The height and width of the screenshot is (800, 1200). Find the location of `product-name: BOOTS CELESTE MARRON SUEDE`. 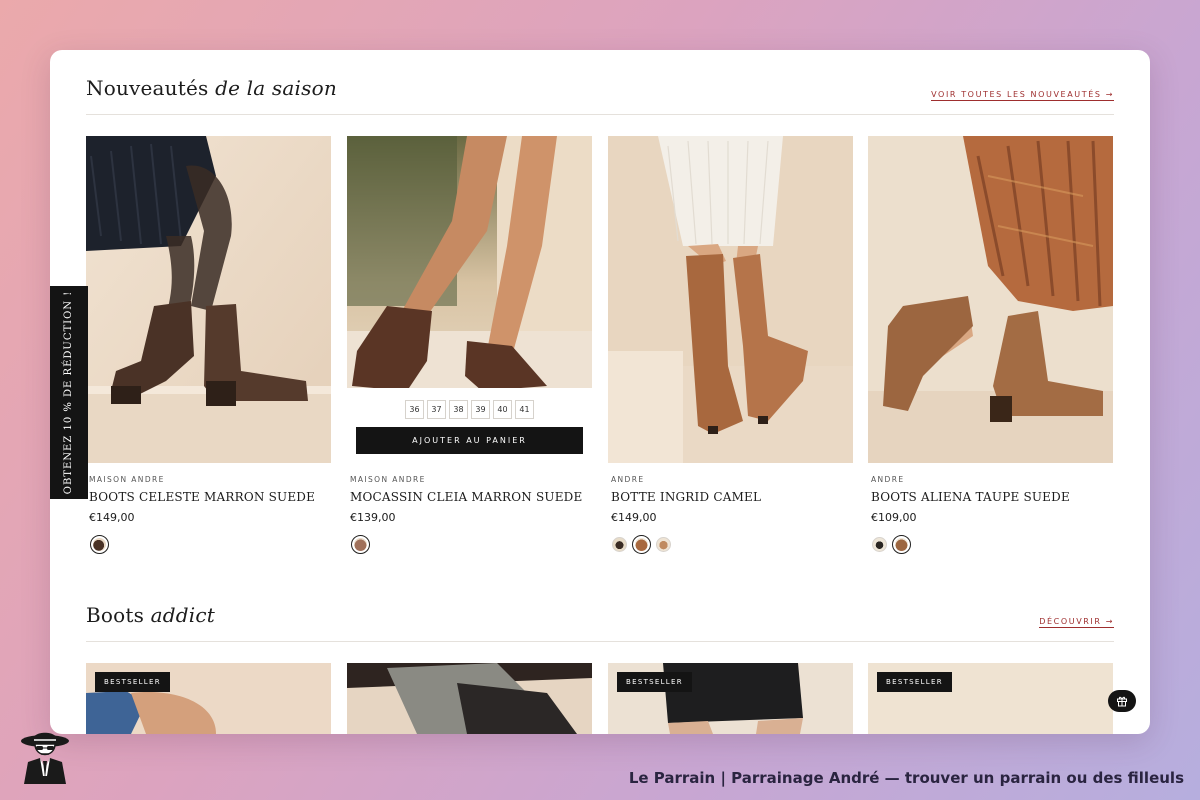

product-name: BOOTS CELESTE MARRON SUEDE is located at coordinates (208, 497).